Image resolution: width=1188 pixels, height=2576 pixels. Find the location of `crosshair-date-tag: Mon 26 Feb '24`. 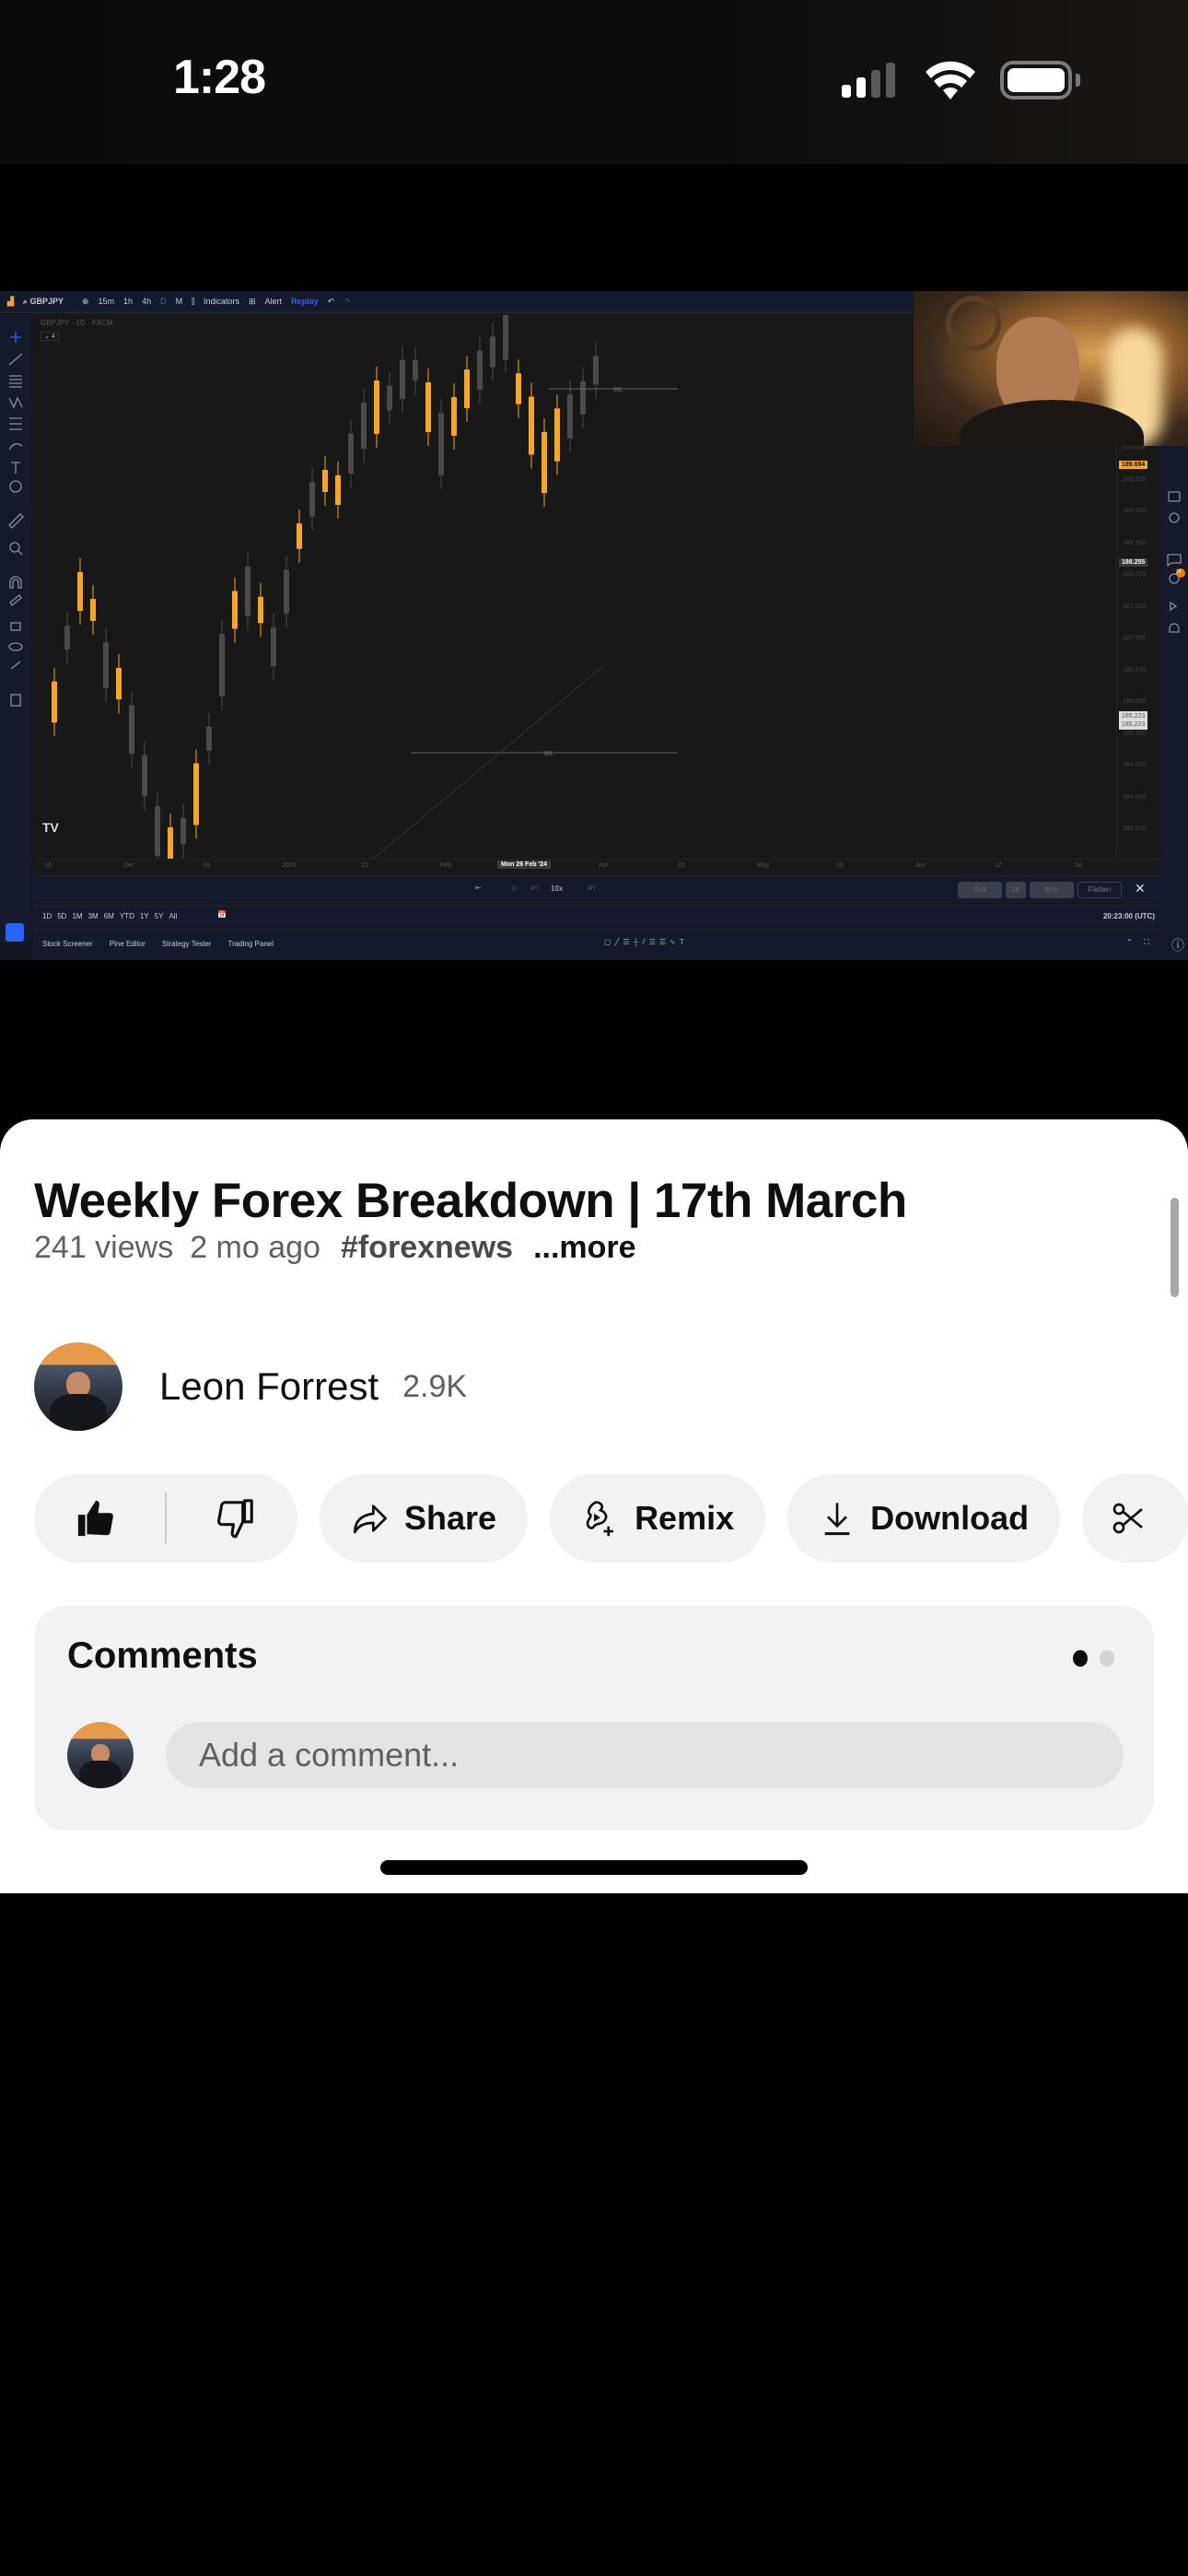

crosshair-date-tag: Mon 26 Feb '24 is located at coordinates (524, 865).